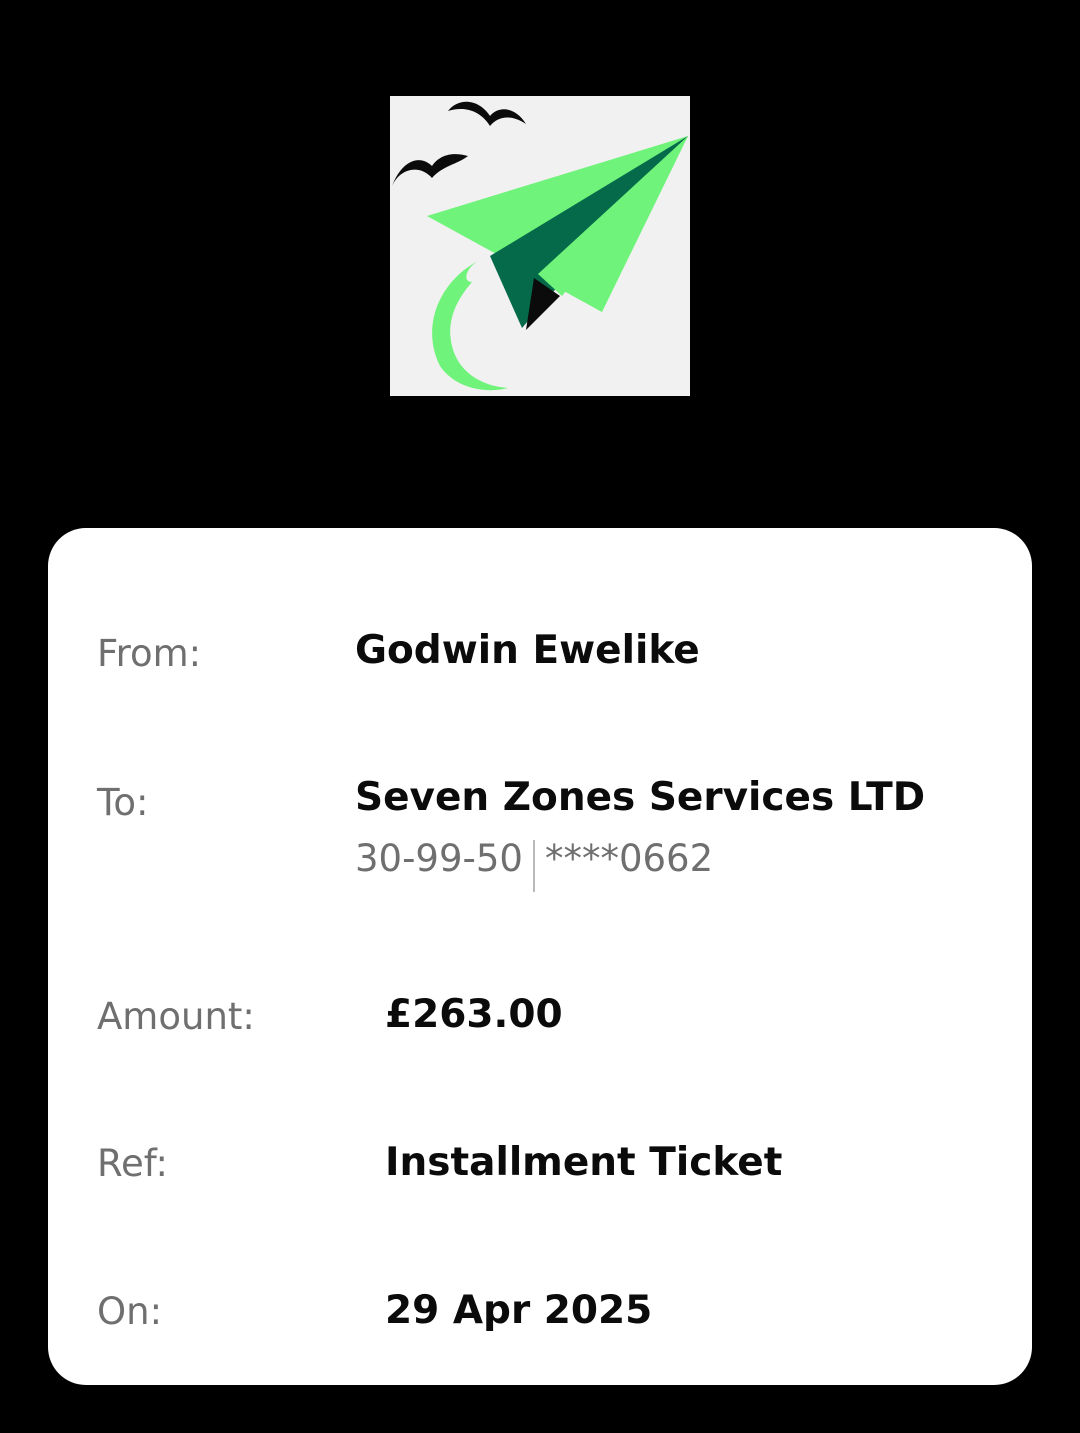  I want to click on account-separator, so click(533, 866).